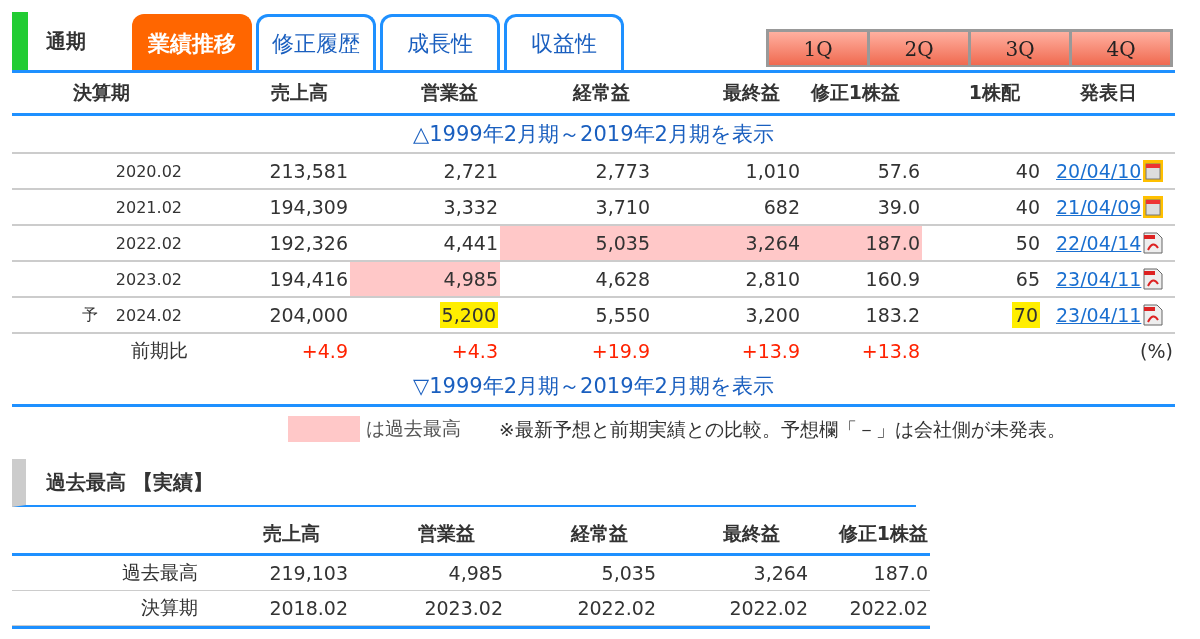  Describe the element at coordinates (900, 573) in the screenshot. I see `table-cell: 187.0` at that location.